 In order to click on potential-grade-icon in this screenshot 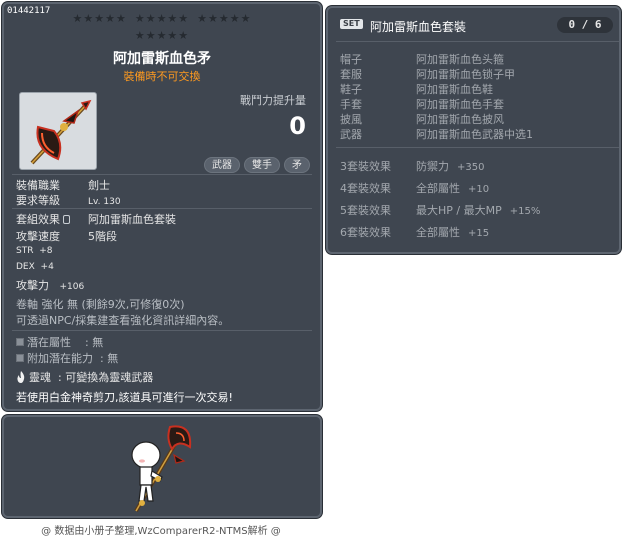, I will do `click(20, 342)`.